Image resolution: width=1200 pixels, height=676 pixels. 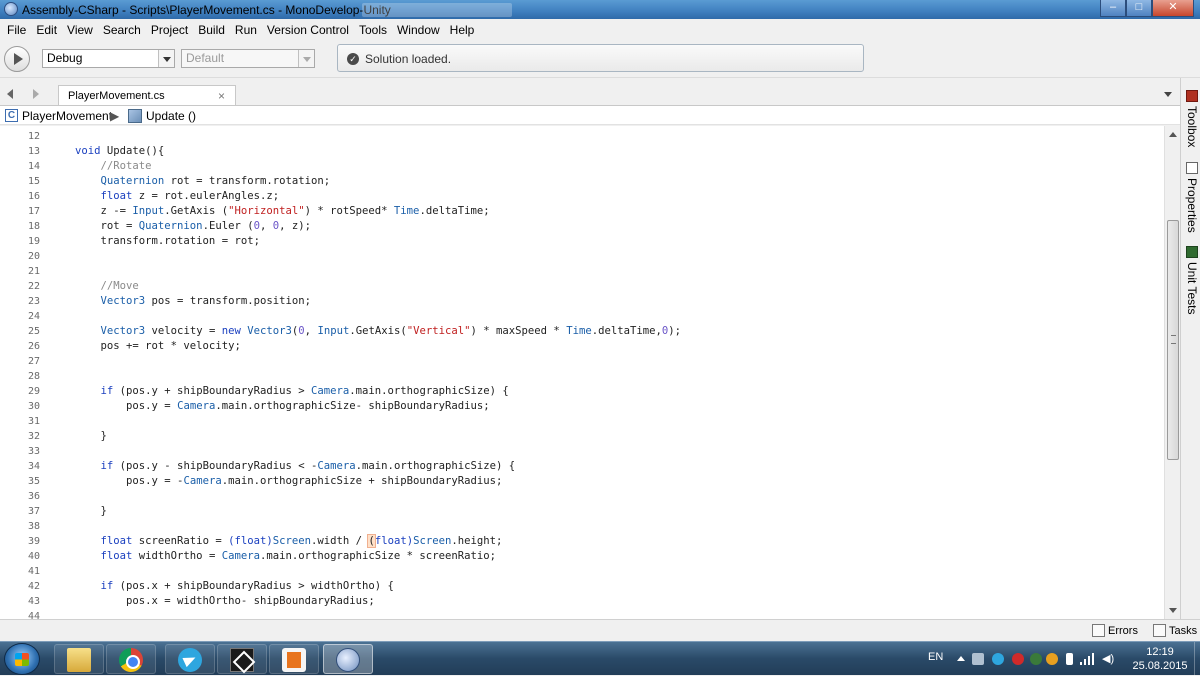 What do you see at coordinates (311, 331) in the screenshot?
I see `code-token: ,` at bounding box center [311, 331].